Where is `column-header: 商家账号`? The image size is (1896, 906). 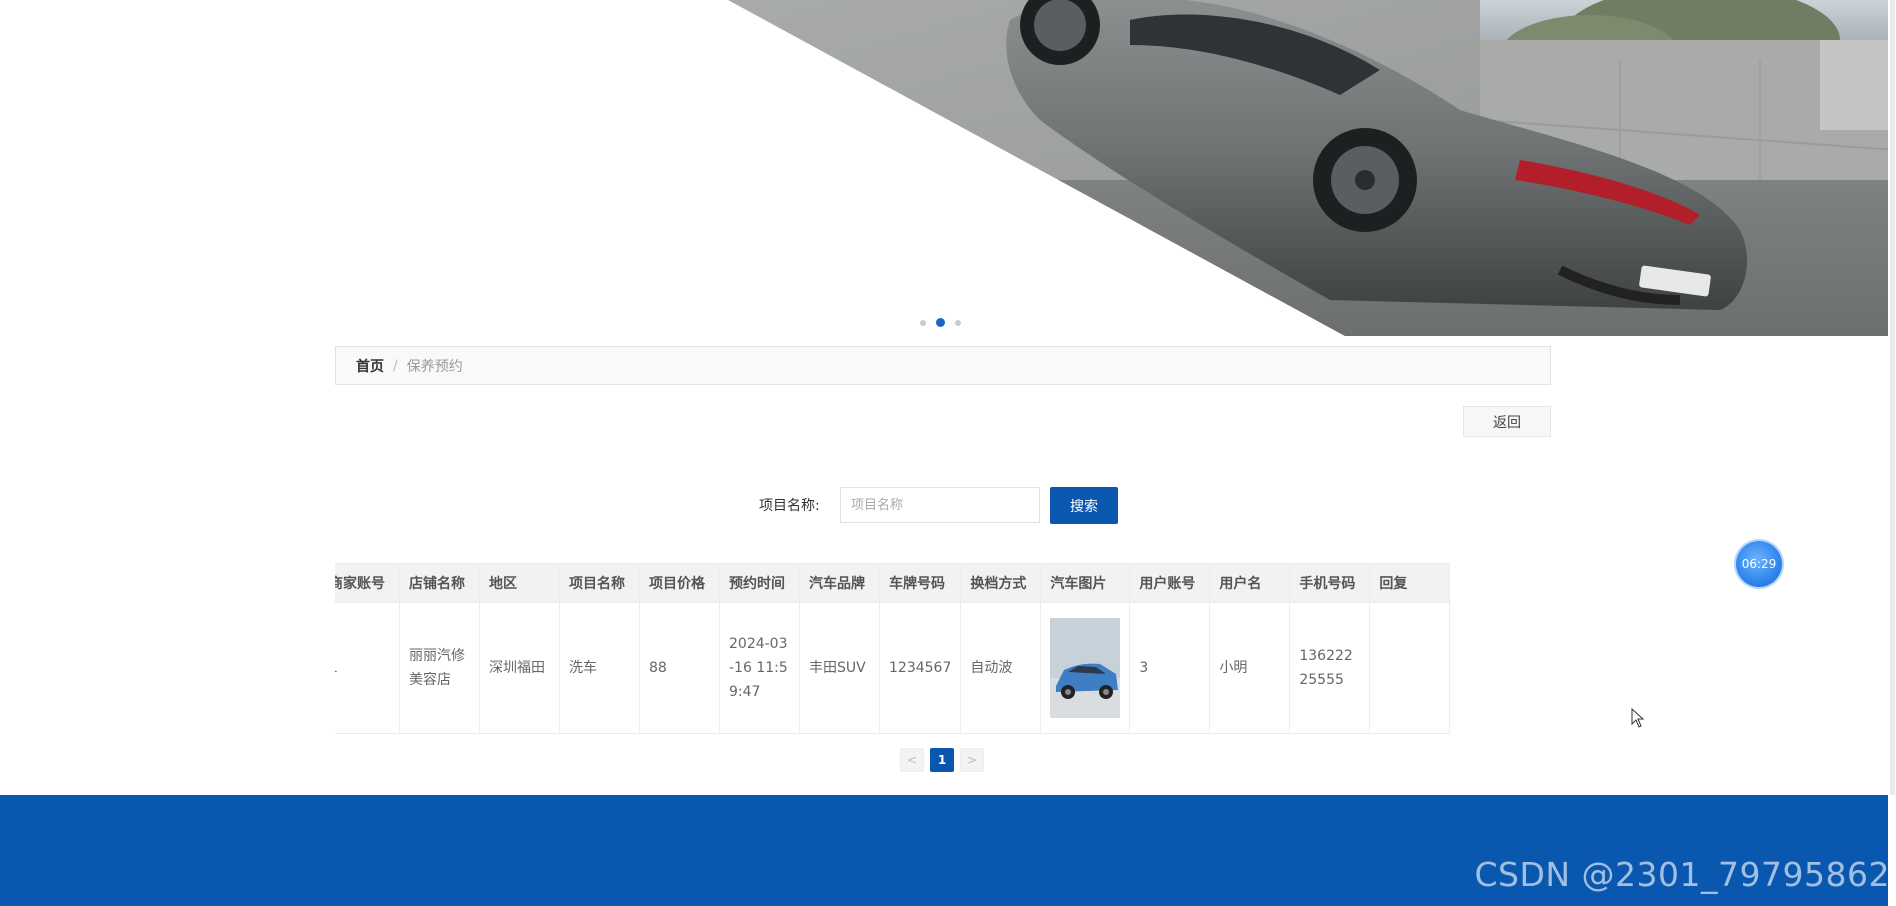
column-header: 商家账号 is located at coordinates (367, 583).